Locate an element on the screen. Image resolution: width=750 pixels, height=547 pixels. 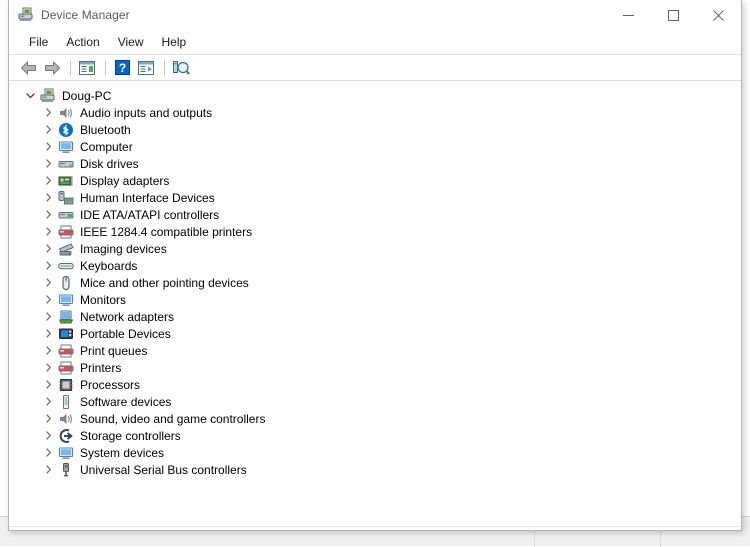
tree-item-label: Printers is located at coordinates (101, 367).